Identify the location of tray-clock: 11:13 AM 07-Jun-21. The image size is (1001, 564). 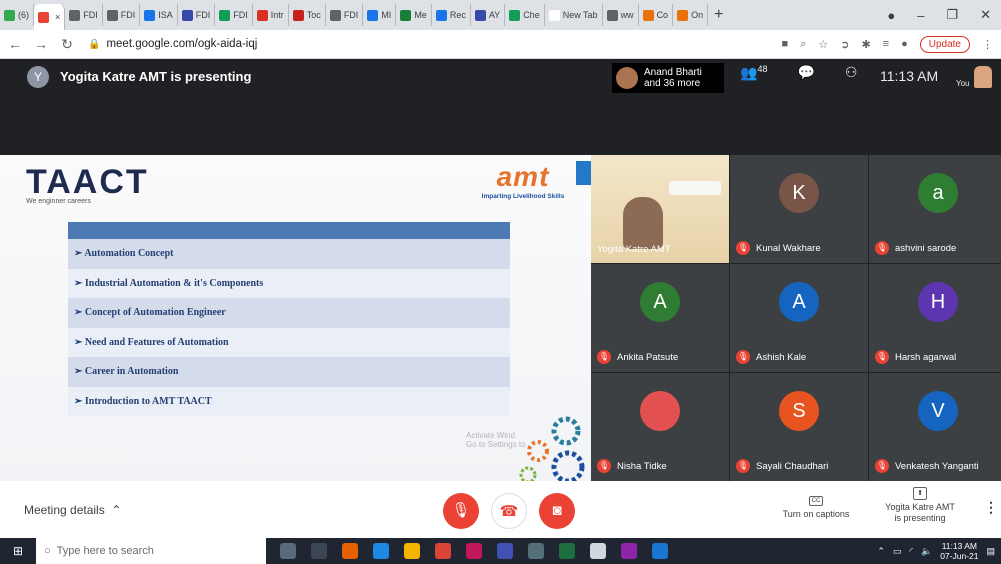
(959, 551).